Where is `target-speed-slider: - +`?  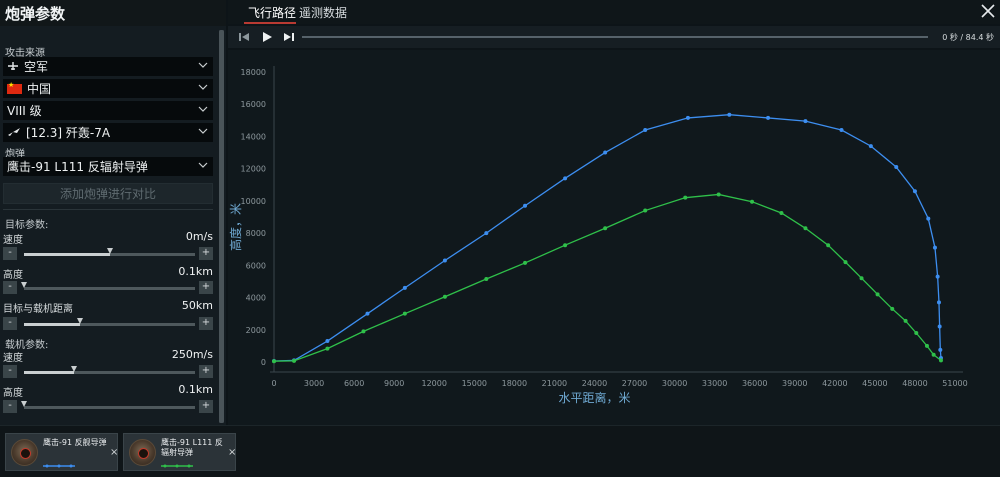 target-speed-slider: - + is located at coordinates (108, 254).